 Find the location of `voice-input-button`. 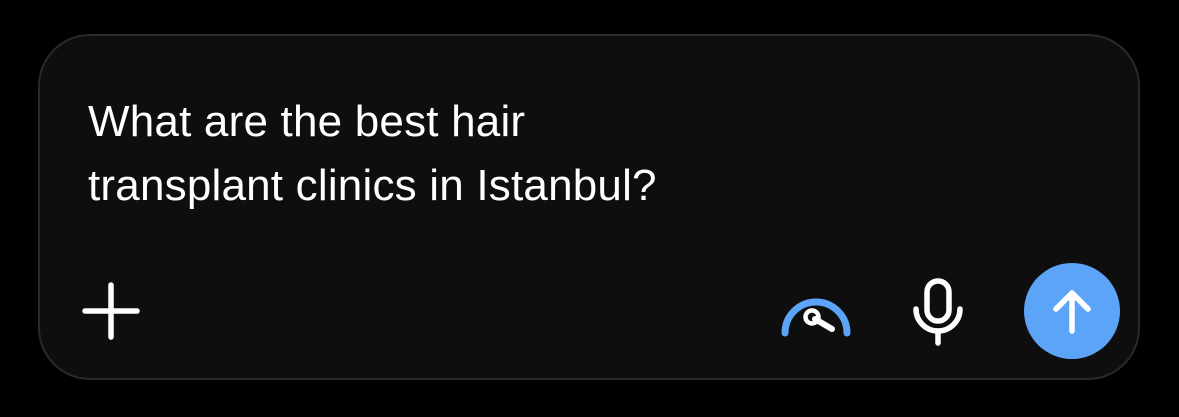

voice-input-button is located at coordinates (938, 312).